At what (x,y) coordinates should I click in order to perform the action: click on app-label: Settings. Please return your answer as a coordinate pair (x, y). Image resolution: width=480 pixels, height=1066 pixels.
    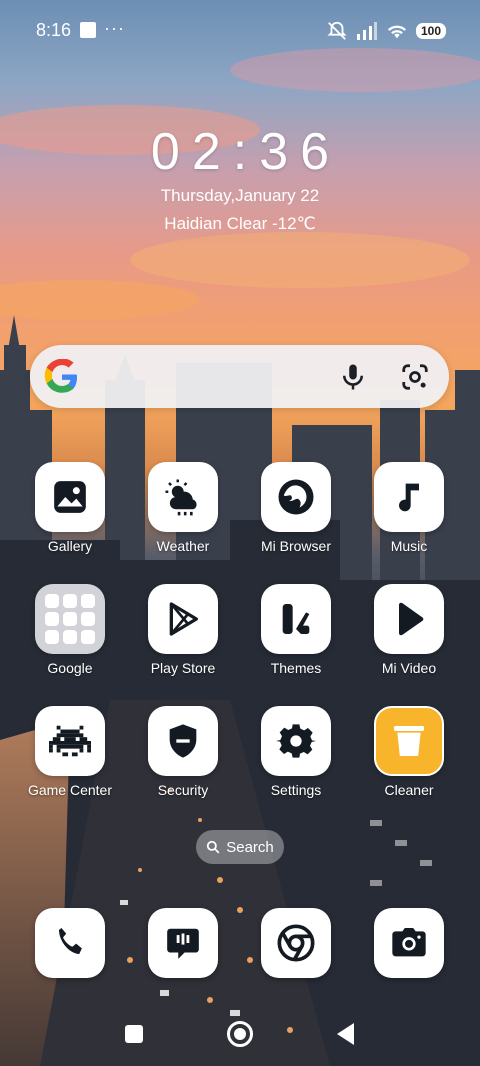
    Looking at the image, I should click on (296, 790).